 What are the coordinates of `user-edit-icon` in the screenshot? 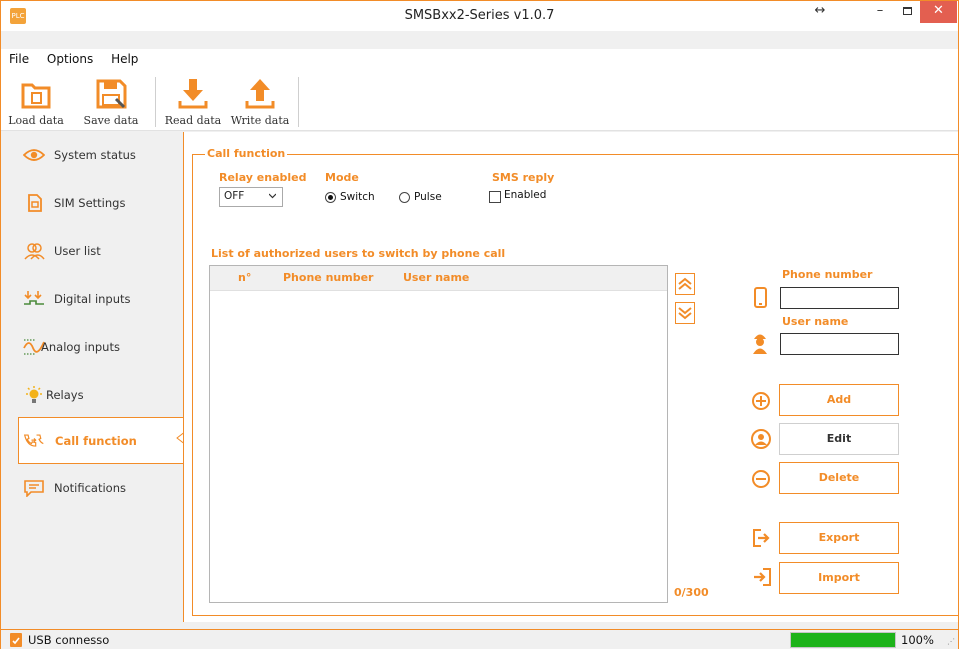 It's located at (761, 439).